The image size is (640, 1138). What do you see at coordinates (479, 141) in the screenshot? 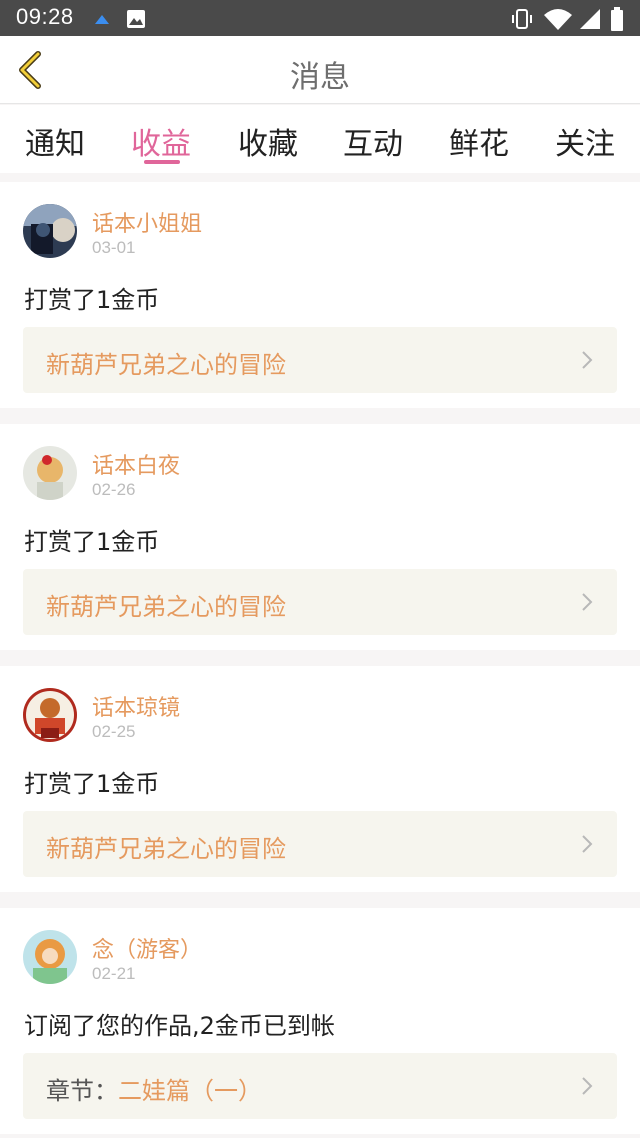
I see `tab-flowers: 鲜花` at bounding box center [479, 141].